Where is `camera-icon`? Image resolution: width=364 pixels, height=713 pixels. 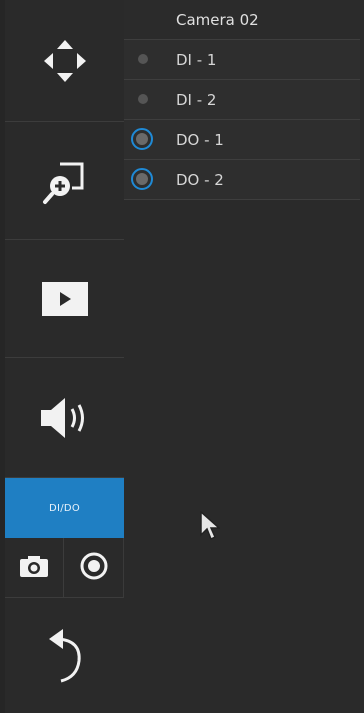 camera-icon is located at coordinates (34, 568).